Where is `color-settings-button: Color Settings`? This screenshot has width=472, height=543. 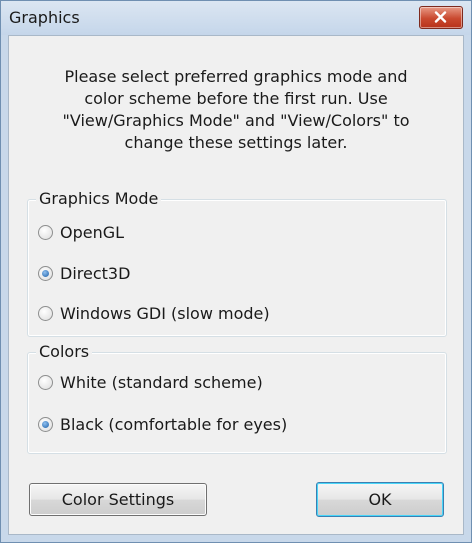
color-settings-button: Color Settings is located at coordinates (118, 499).